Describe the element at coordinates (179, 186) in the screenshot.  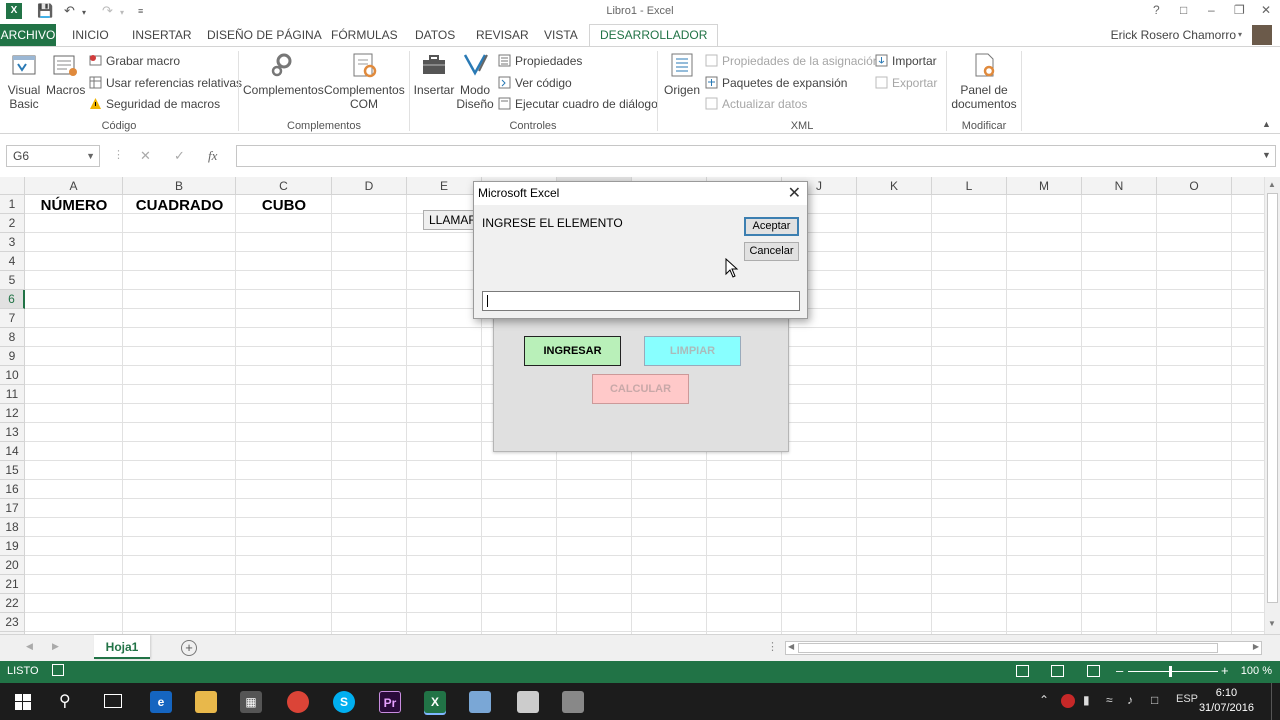
I see `column-header: B` at that location.